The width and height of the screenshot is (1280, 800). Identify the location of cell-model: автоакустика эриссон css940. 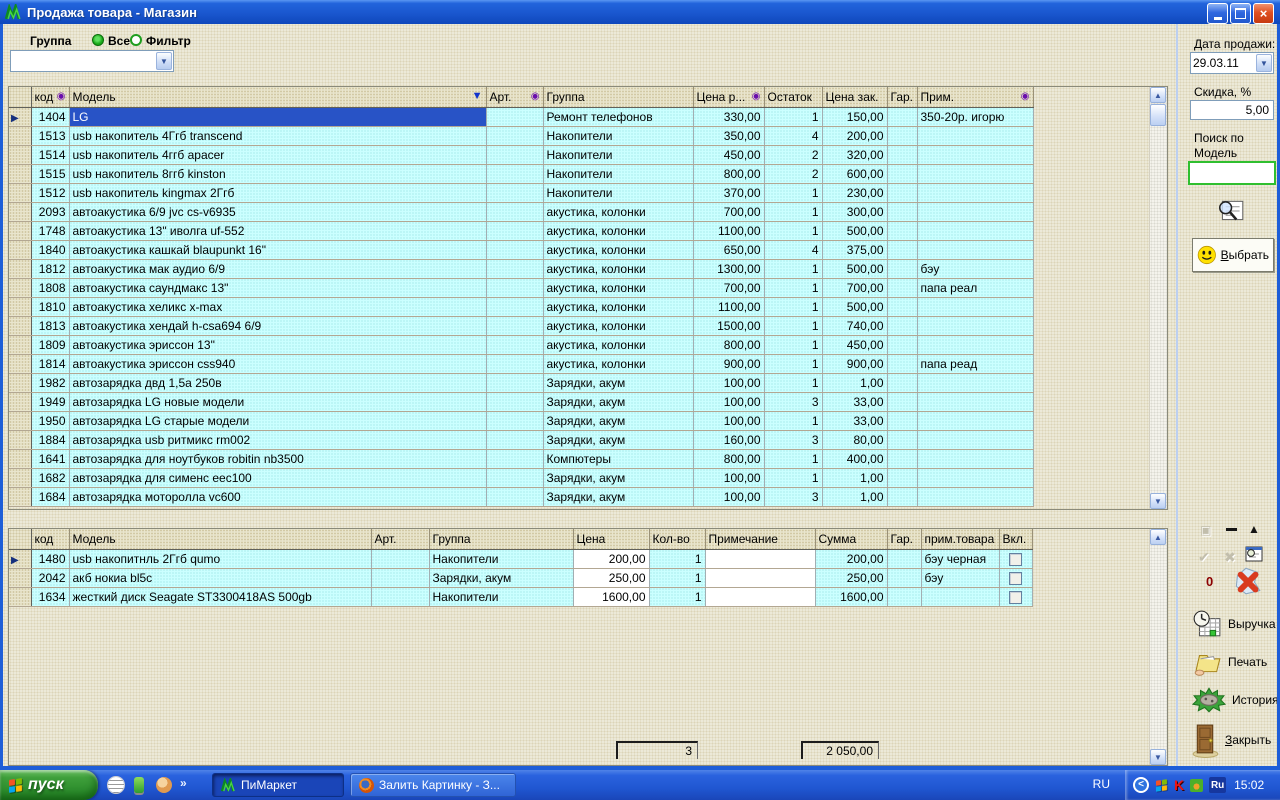
(278, 364).